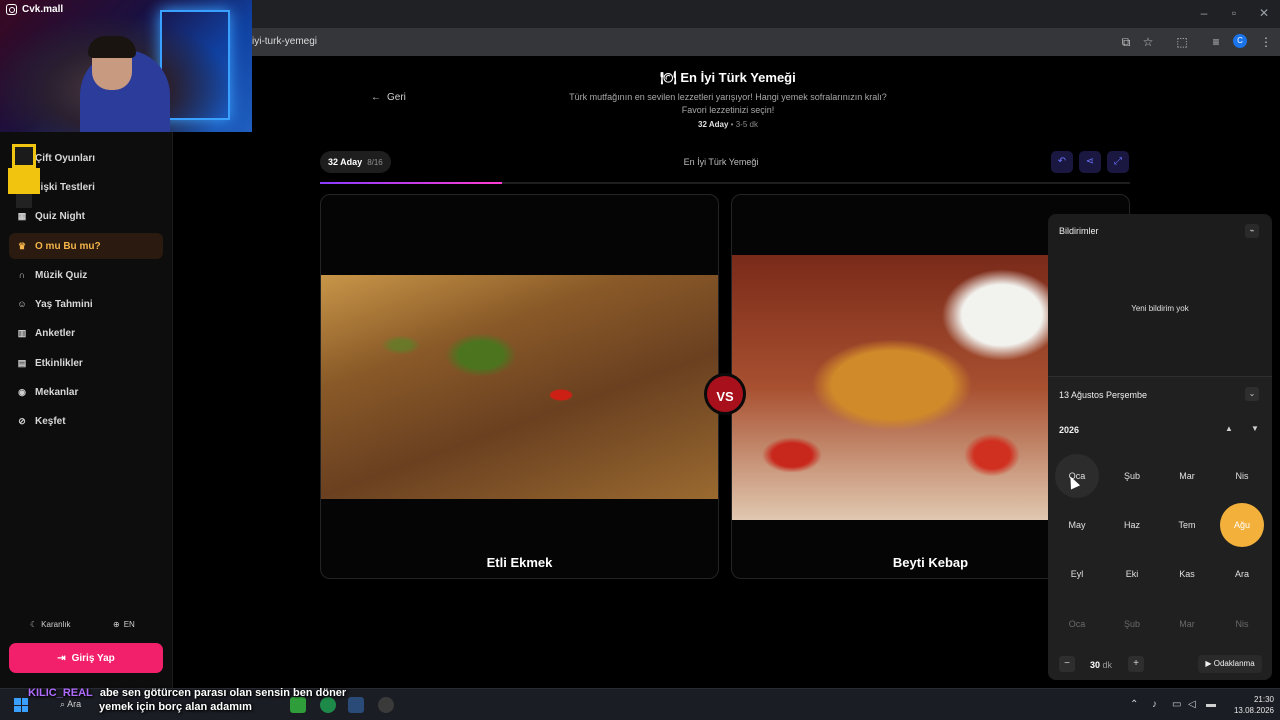 The image size is (1280, 720). I want to click on theme-toggle: ☾ Karanlık, so click(50, 624).